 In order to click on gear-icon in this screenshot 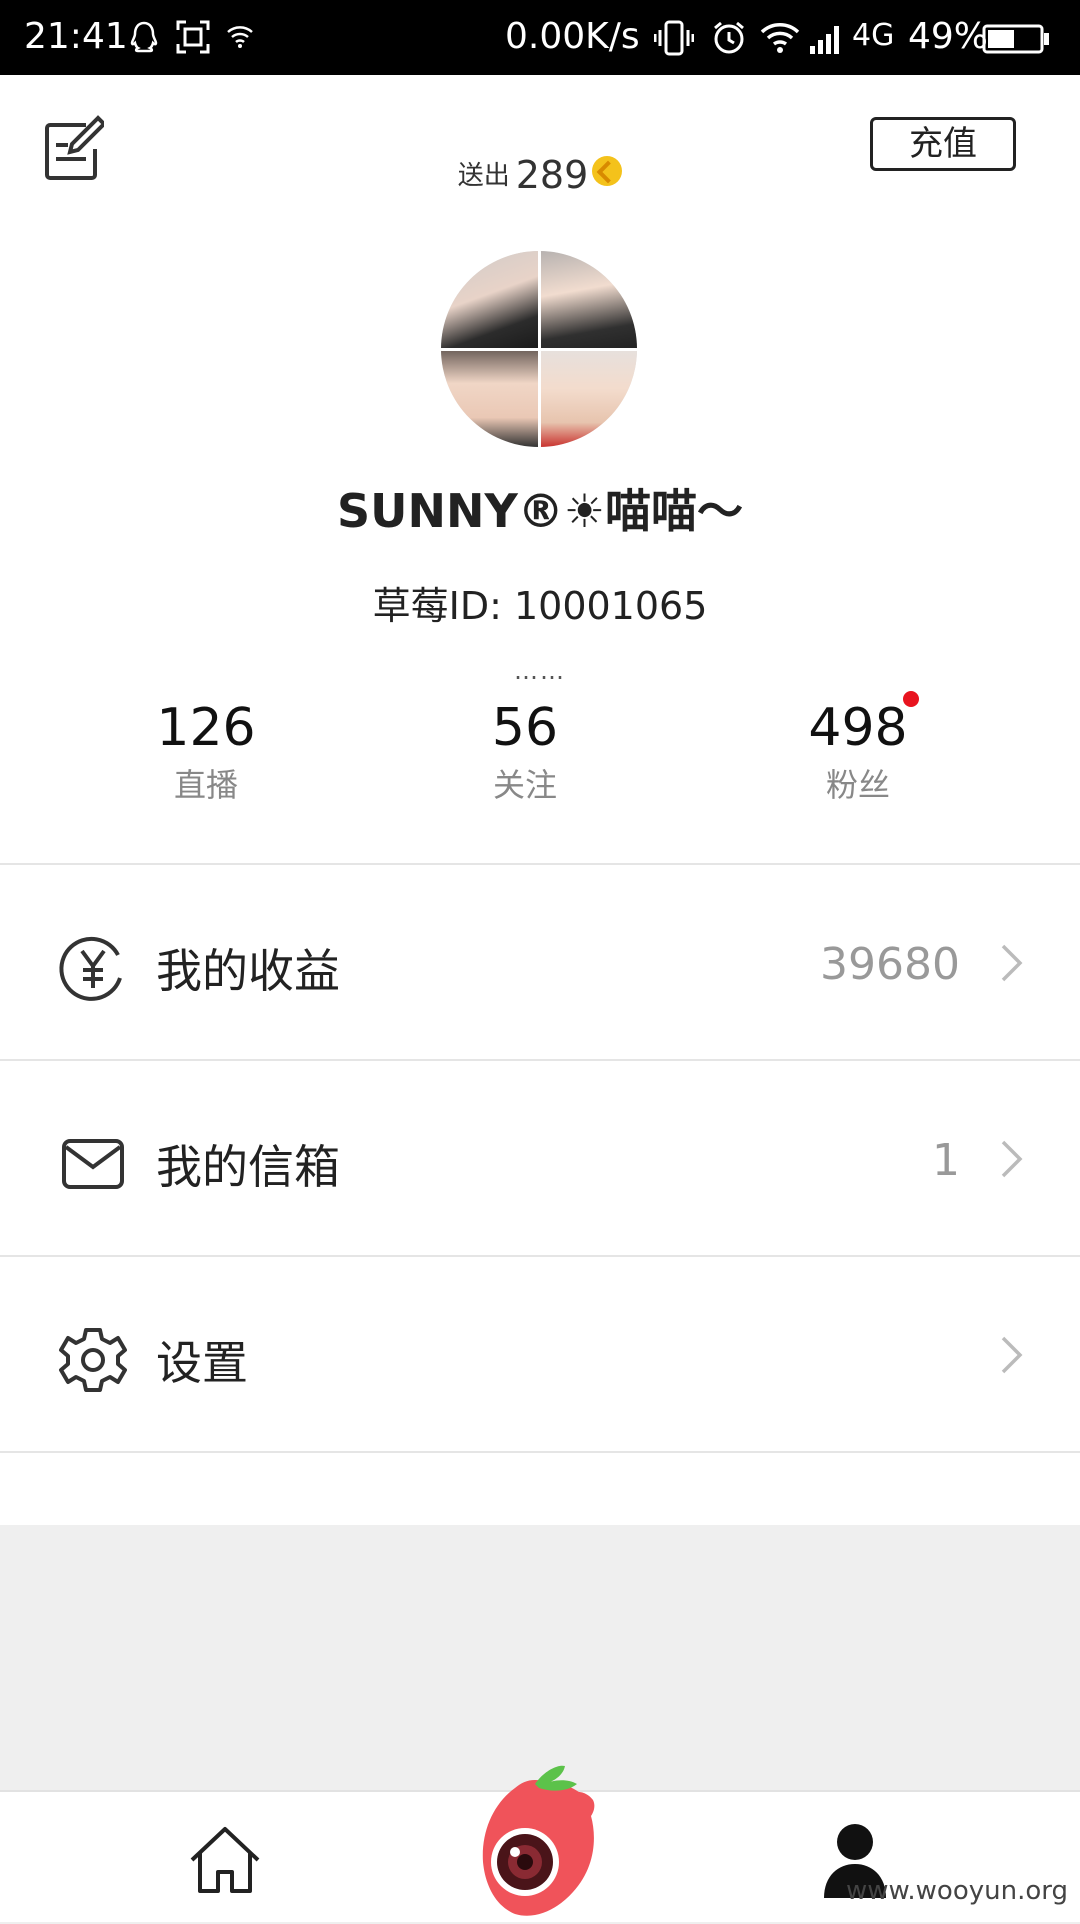, I will do `click(93, 1360)`.